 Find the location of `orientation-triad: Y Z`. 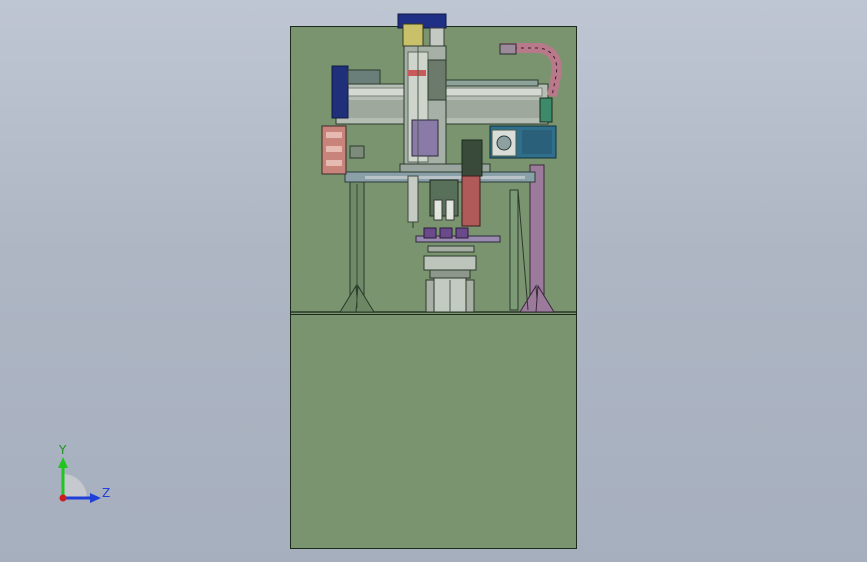

orientation-triad: Y Z is located at coordinates (85, 475).